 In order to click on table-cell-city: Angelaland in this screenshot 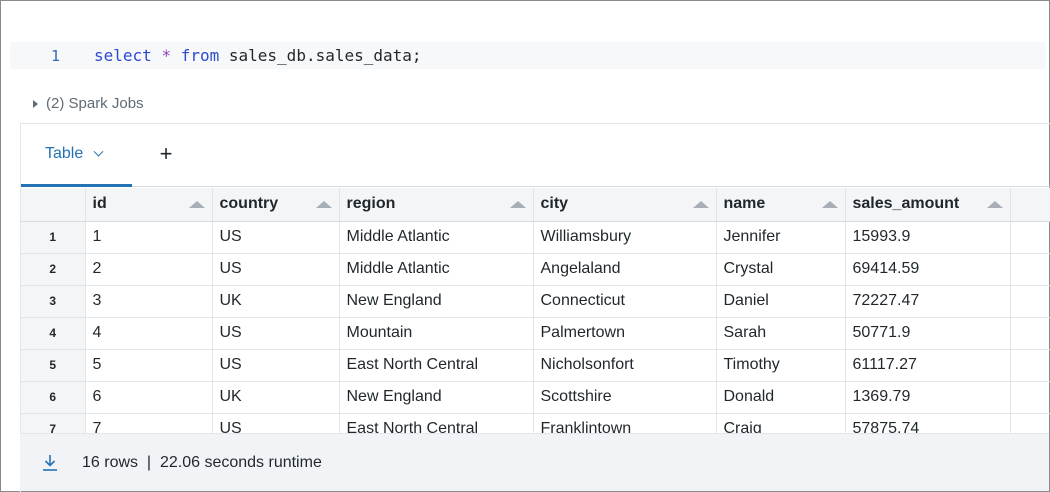, I will do `click(625, 269)`.